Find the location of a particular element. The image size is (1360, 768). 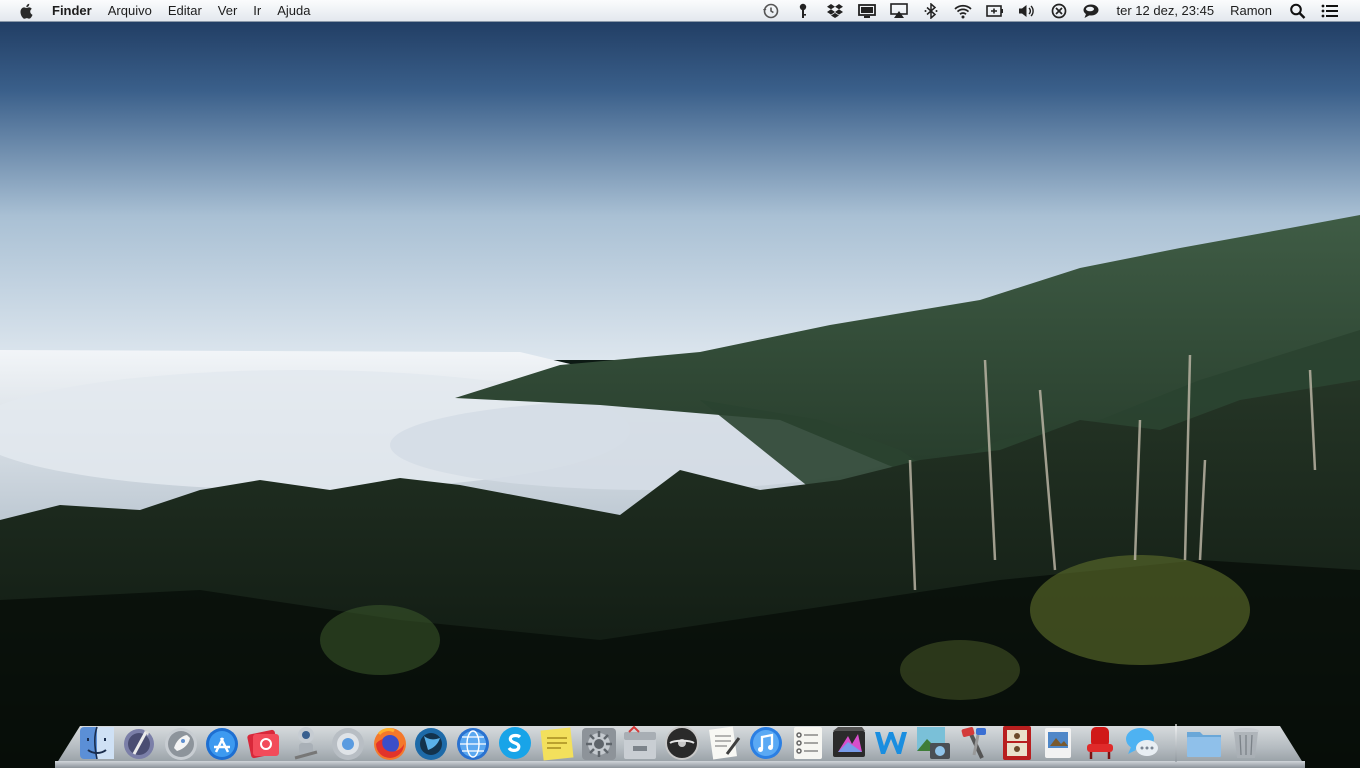

launchpad-icon is located at coordinates (139, 743).